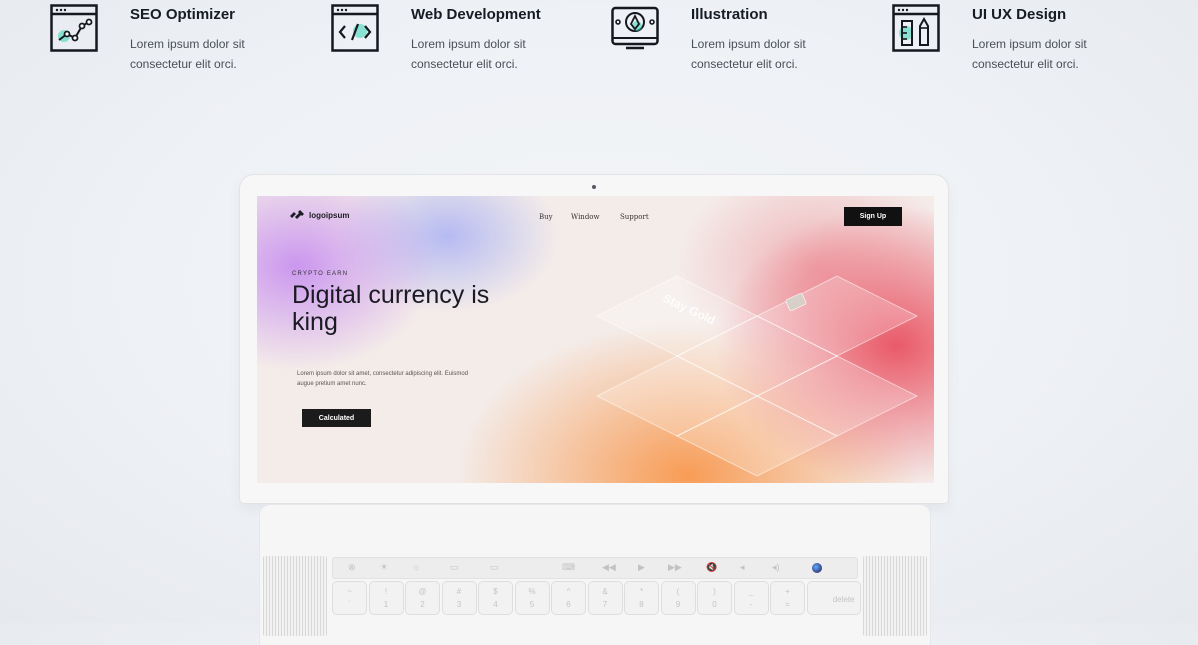 This screenshot has height=645, width=1198. I want to click on screen-logo: logoipsum, so click(319, 215).